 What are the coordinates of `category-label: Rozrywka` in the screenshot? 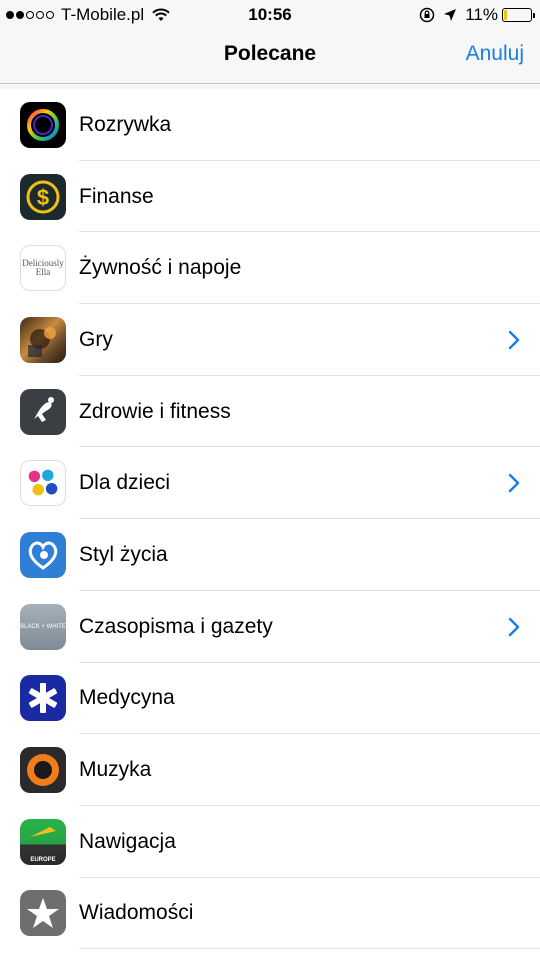 It's located at (125, 124).